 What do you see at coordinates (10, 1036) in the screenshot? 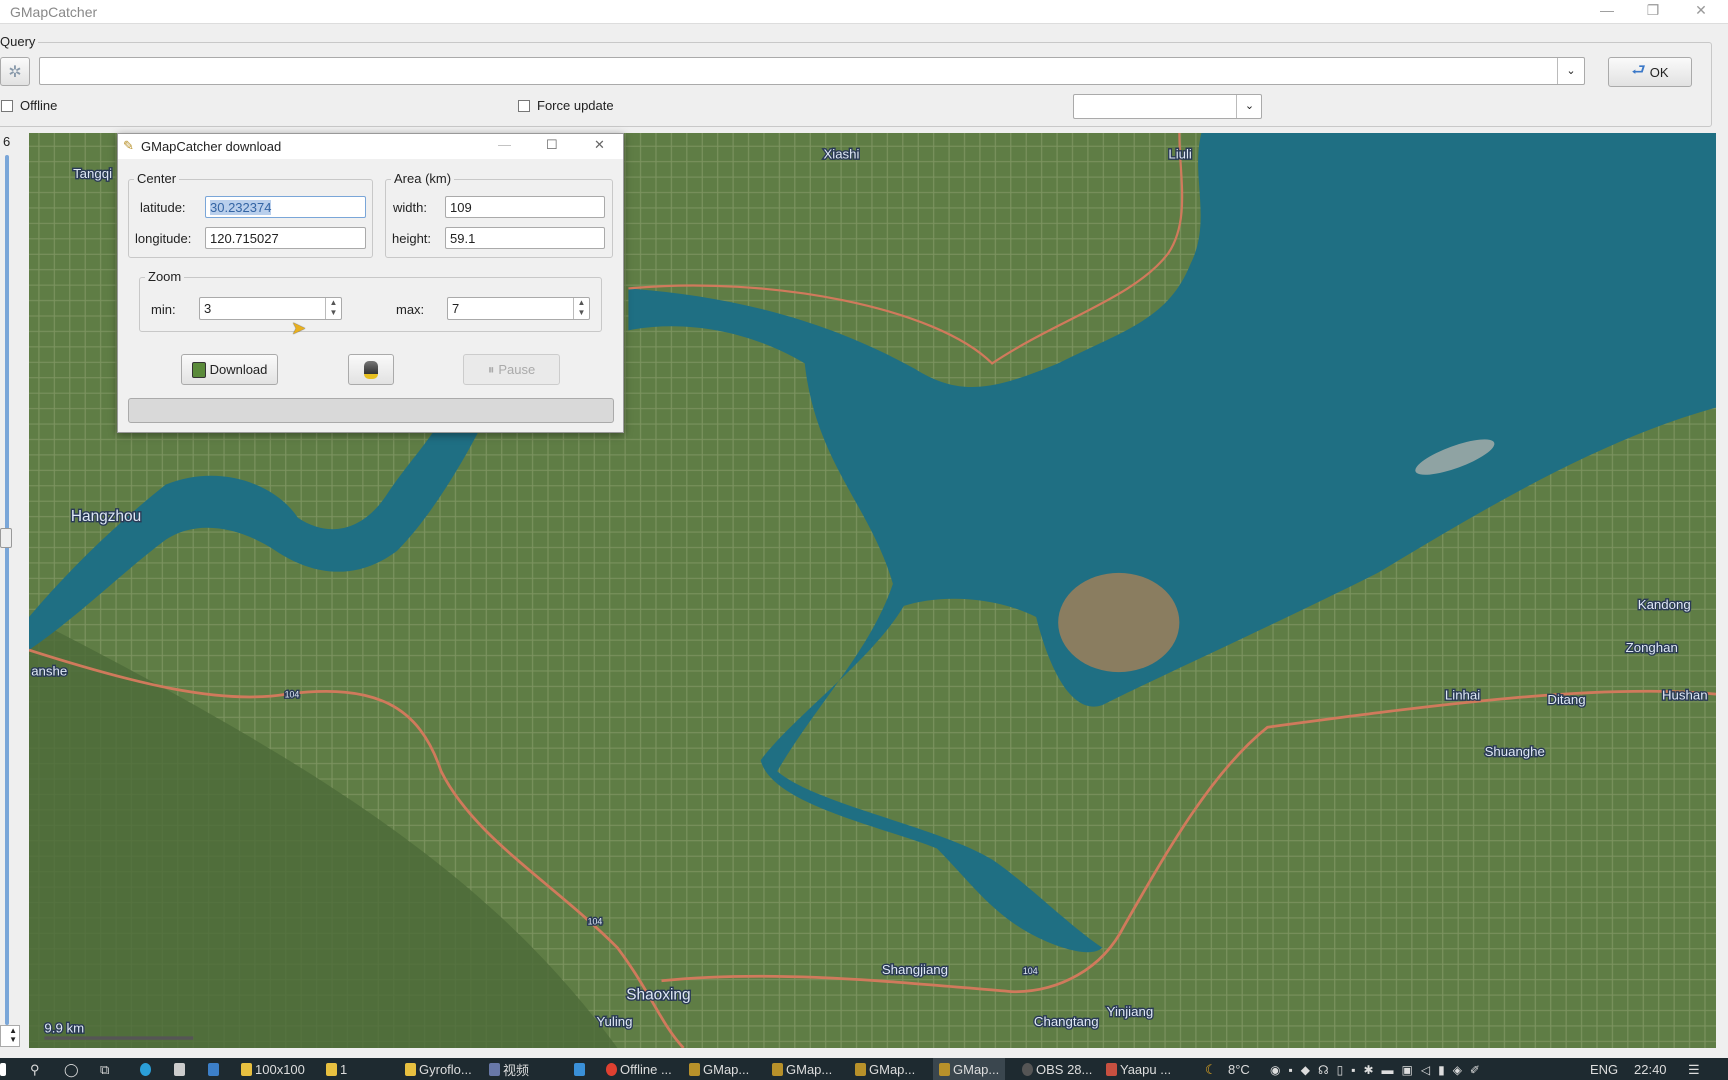
I see `zoom-spinner: ▲ ▼` at bounding box center [10, 1036].